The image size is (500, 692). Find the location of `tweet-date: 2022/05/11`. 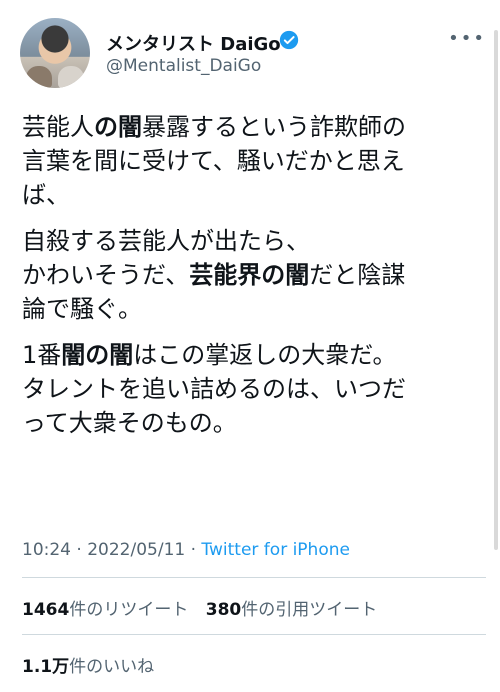

tweet-date: 2022/05/11 is located at coordinates (136, 550).